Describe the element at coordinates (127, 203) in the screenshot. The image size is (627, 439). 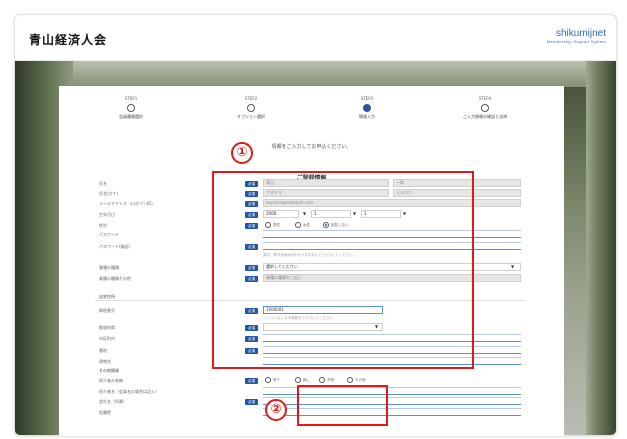
I see `email-label: メールアドレス（ログインID）` at that location.